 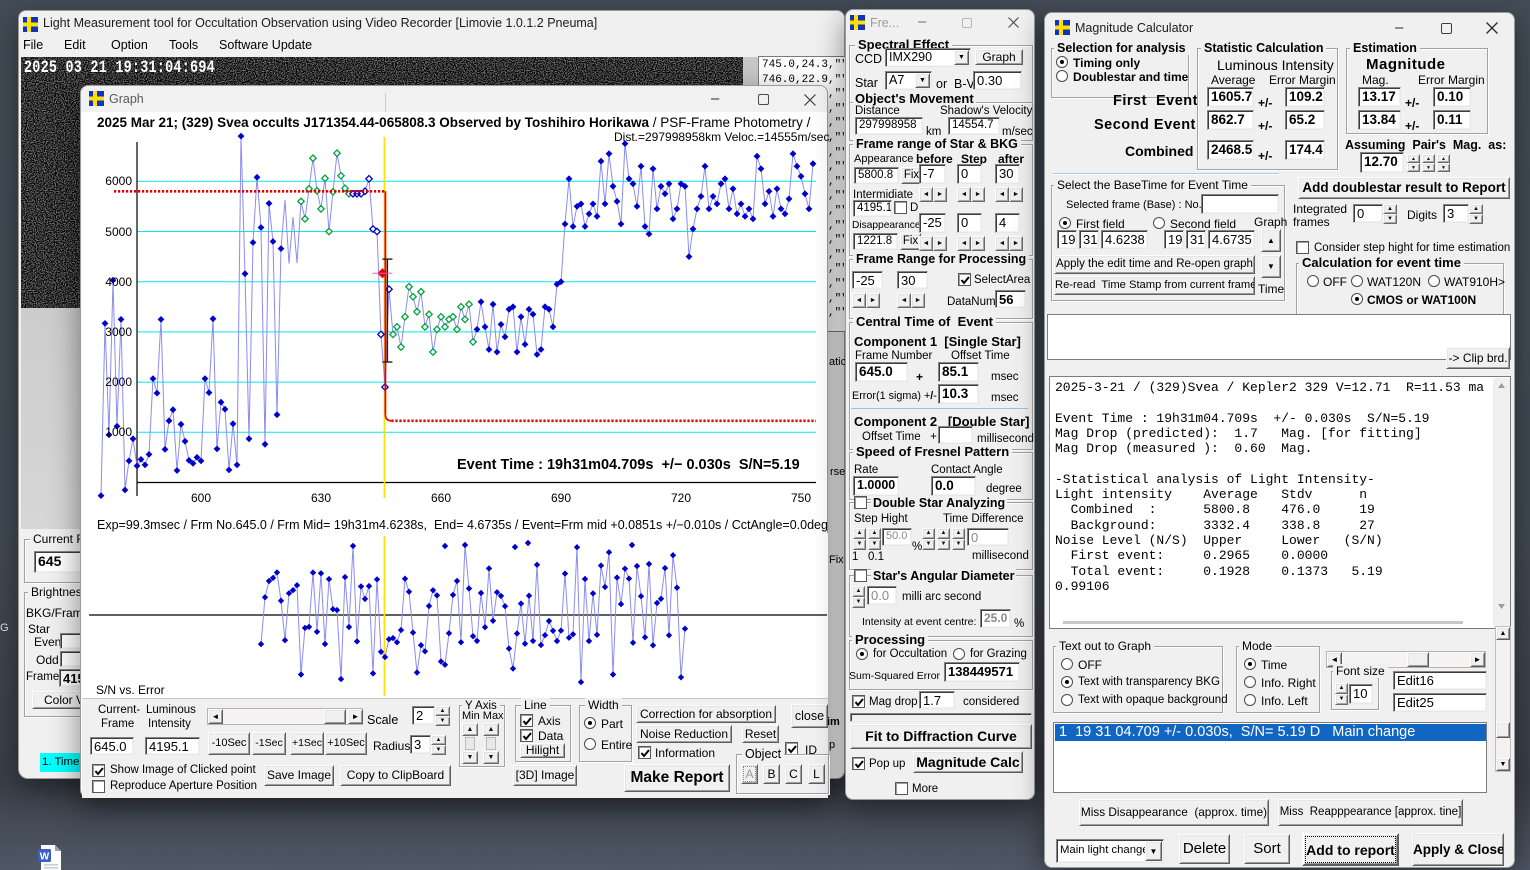 I want to click on svg-text: 1000, so click(x=118, y=432).